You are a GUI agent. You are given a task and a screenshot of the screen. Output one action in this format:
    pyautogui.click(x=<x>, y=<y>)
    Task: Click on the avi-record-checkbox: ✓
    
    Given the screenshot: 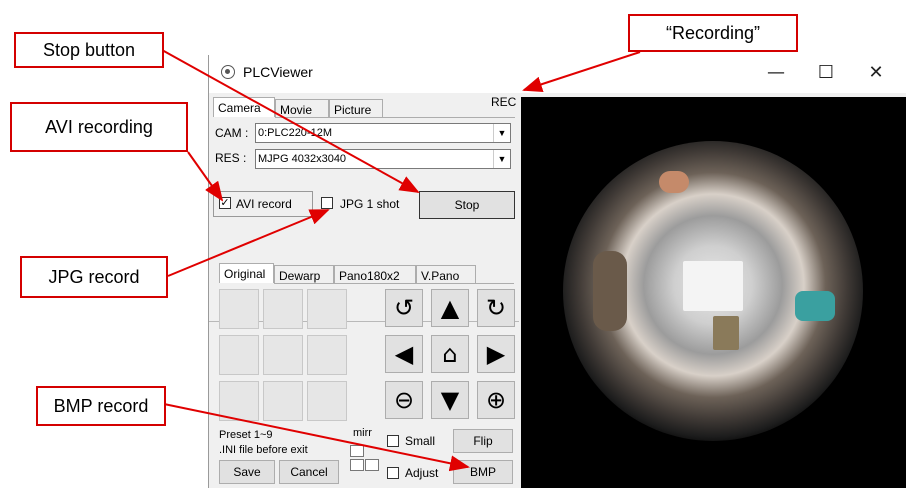 What is the action you would take?
    pyautogui.click(x=225, y=203)
    